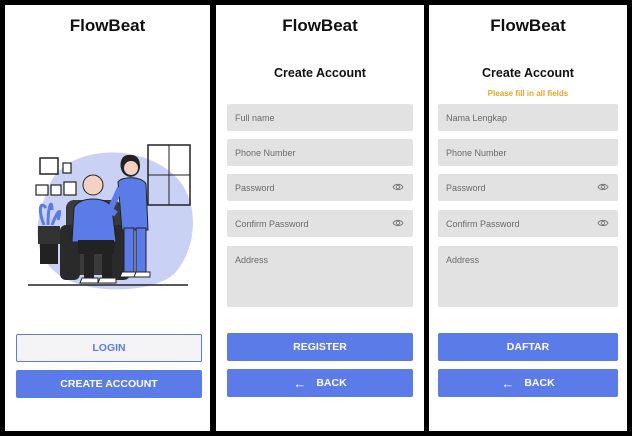 The image size is (632, 436). I want to click on caregiver-illustration, so click(110, 217).